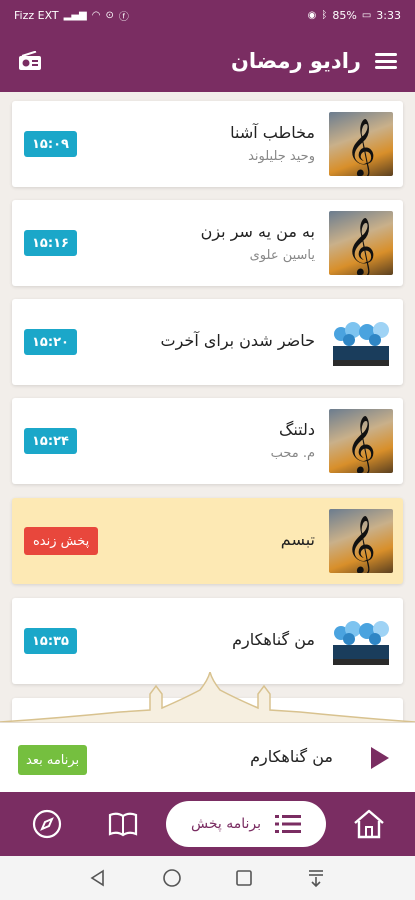  What do you see at coordinates (288, 824) in the screenshot?
I see `list-icon` at bounding box center [288, 824].